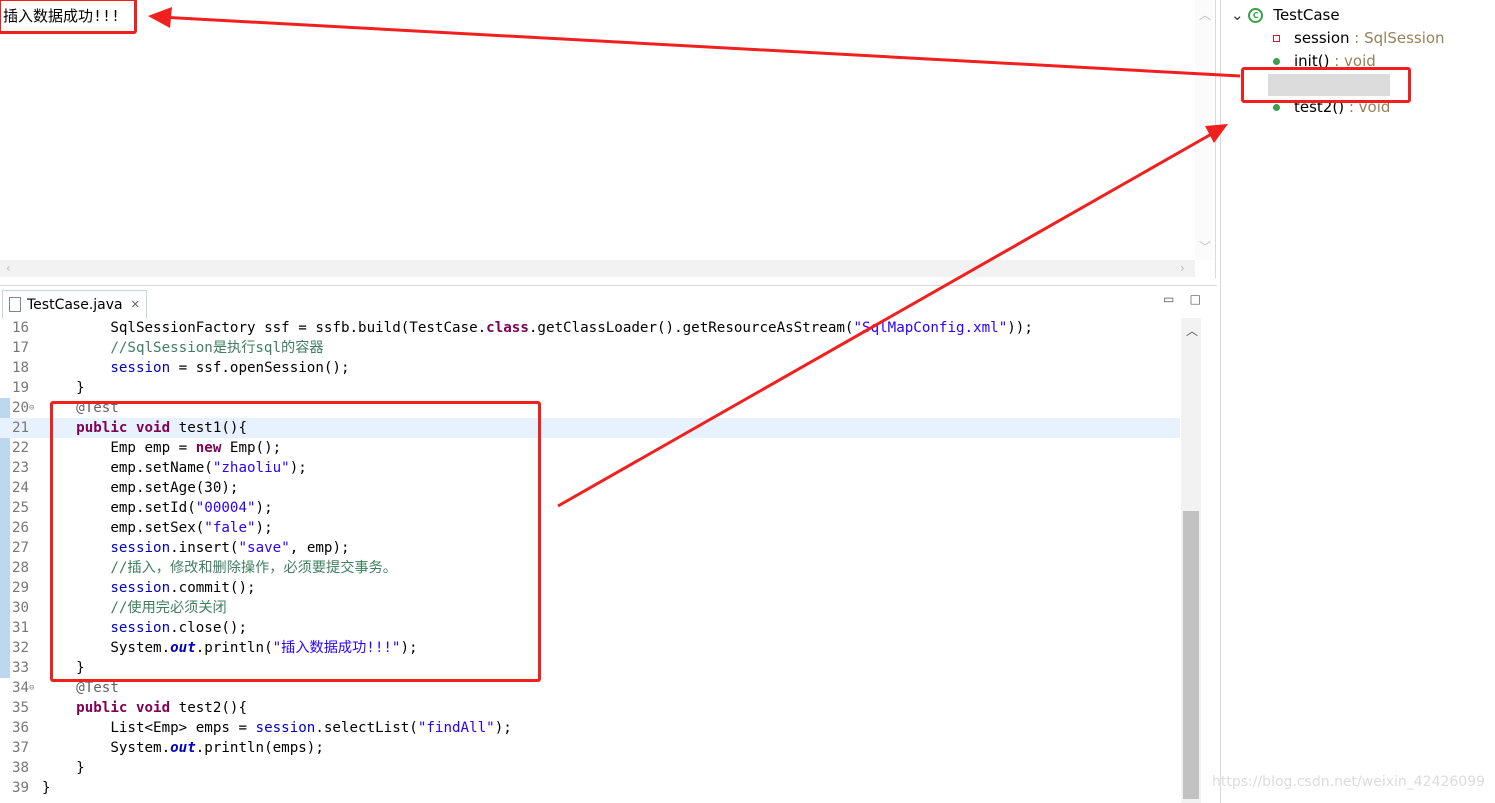 The image size is (1495, 803). I want to click on code-text: public void test2(){, so click(144, 708).